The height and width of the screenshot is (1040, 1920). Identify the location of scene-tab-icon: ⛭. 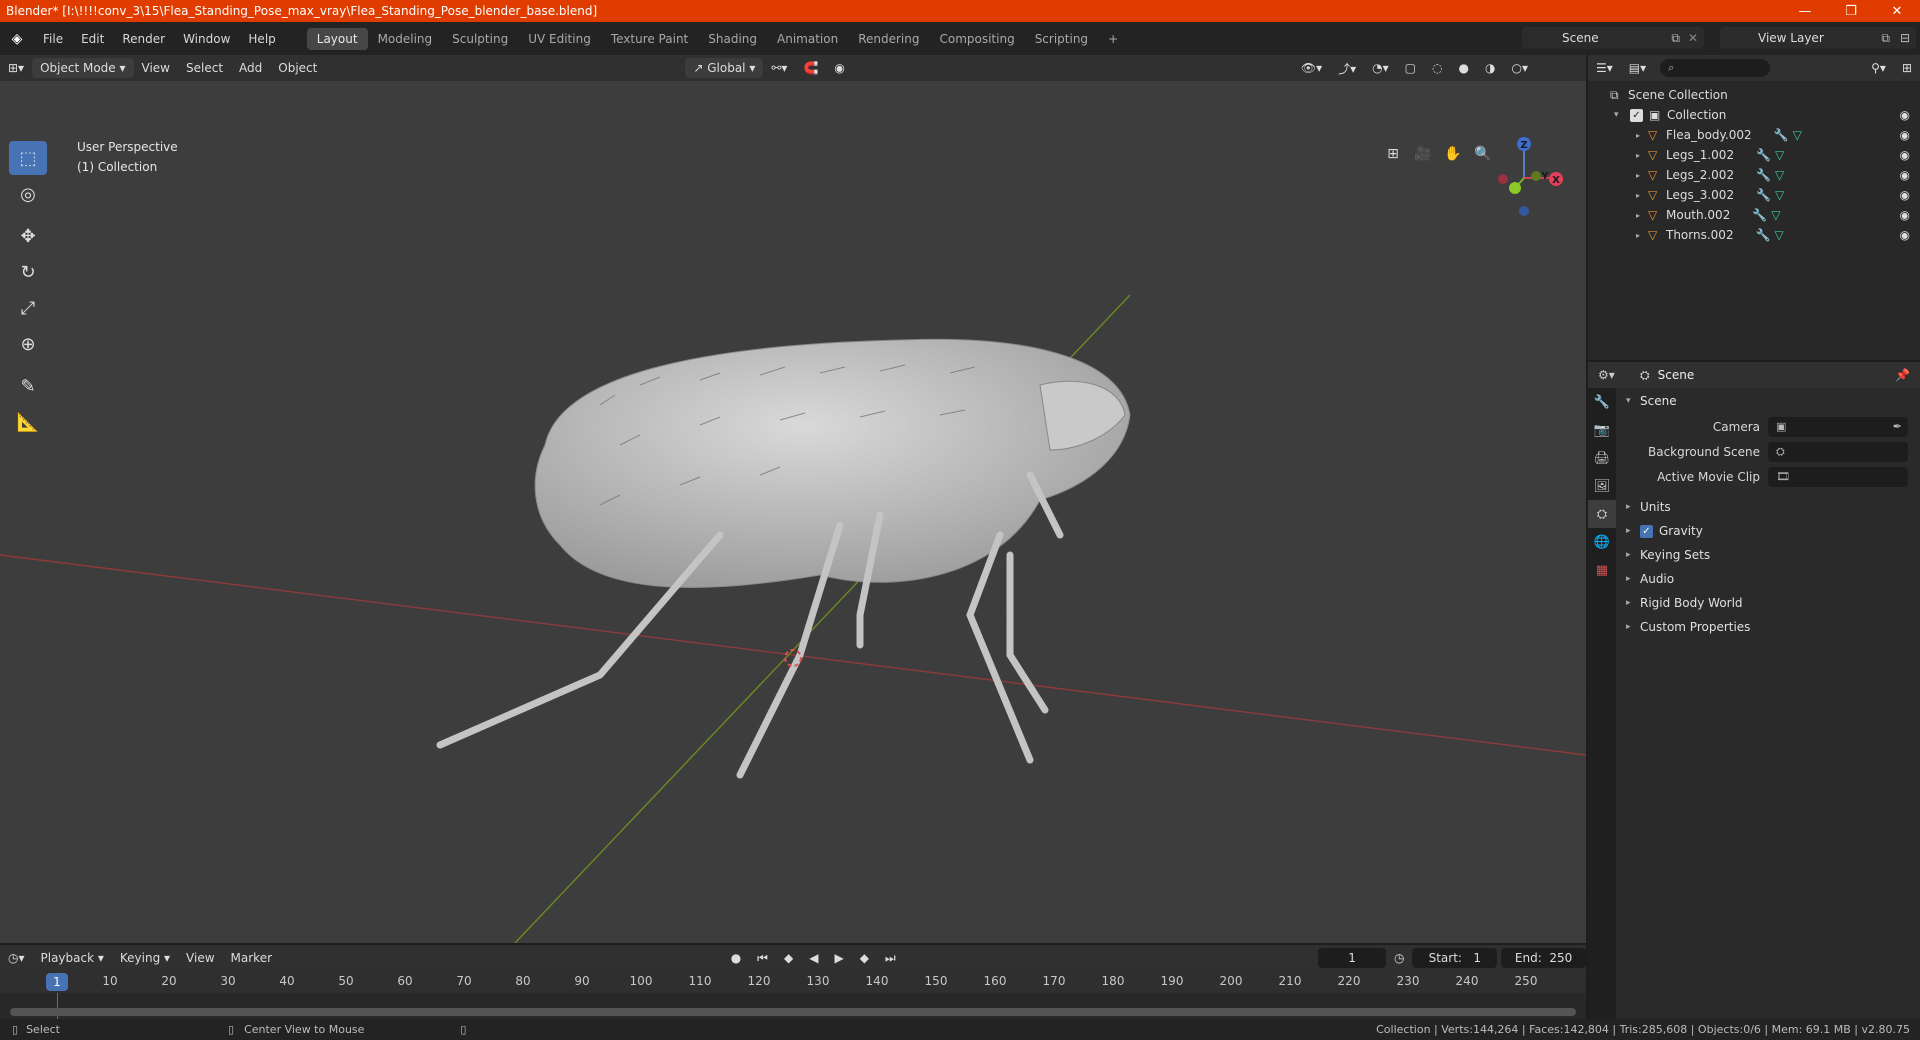
(1602, 514).